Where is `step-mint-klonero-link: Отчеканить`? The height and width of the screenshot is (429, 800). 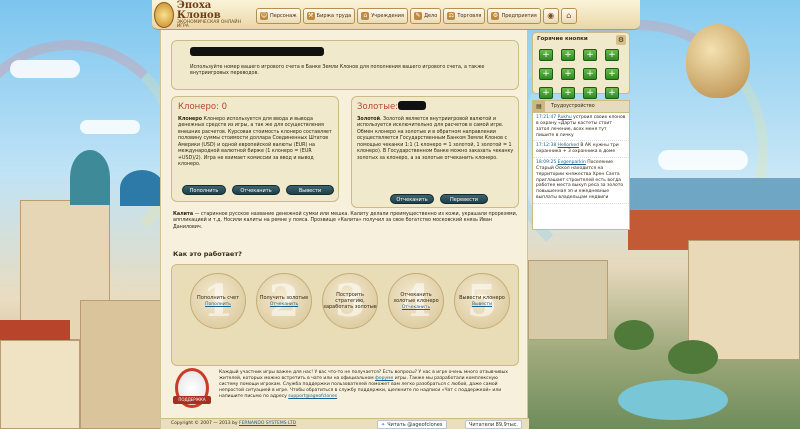
step-mint-klonero-link: Отчеканить is located at coordinates (416, 307).